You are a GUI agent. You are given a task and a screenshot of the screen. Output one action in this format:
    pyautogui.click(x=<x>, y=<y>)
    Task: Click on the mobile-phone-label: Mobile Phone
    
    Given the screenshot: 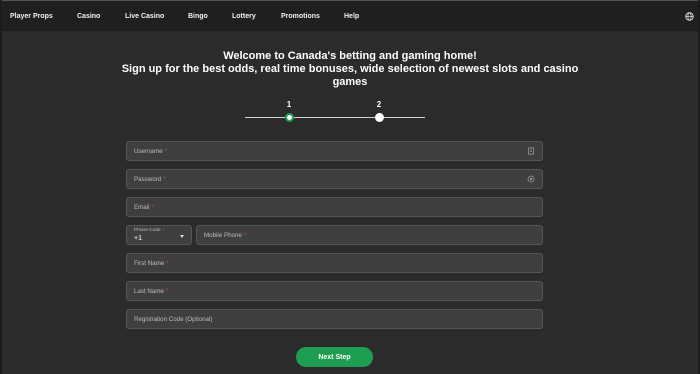 What is the action you would take?
    pyautogui.click(x=223, y=235)
    